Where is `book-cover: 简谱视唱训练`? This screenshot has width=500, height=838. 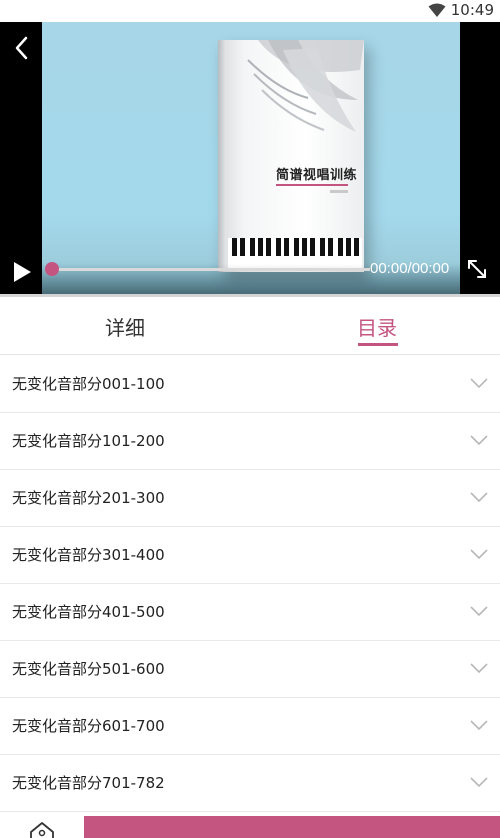 book-cover: 简谱视唱训练 is located at coordinates (291, 156).